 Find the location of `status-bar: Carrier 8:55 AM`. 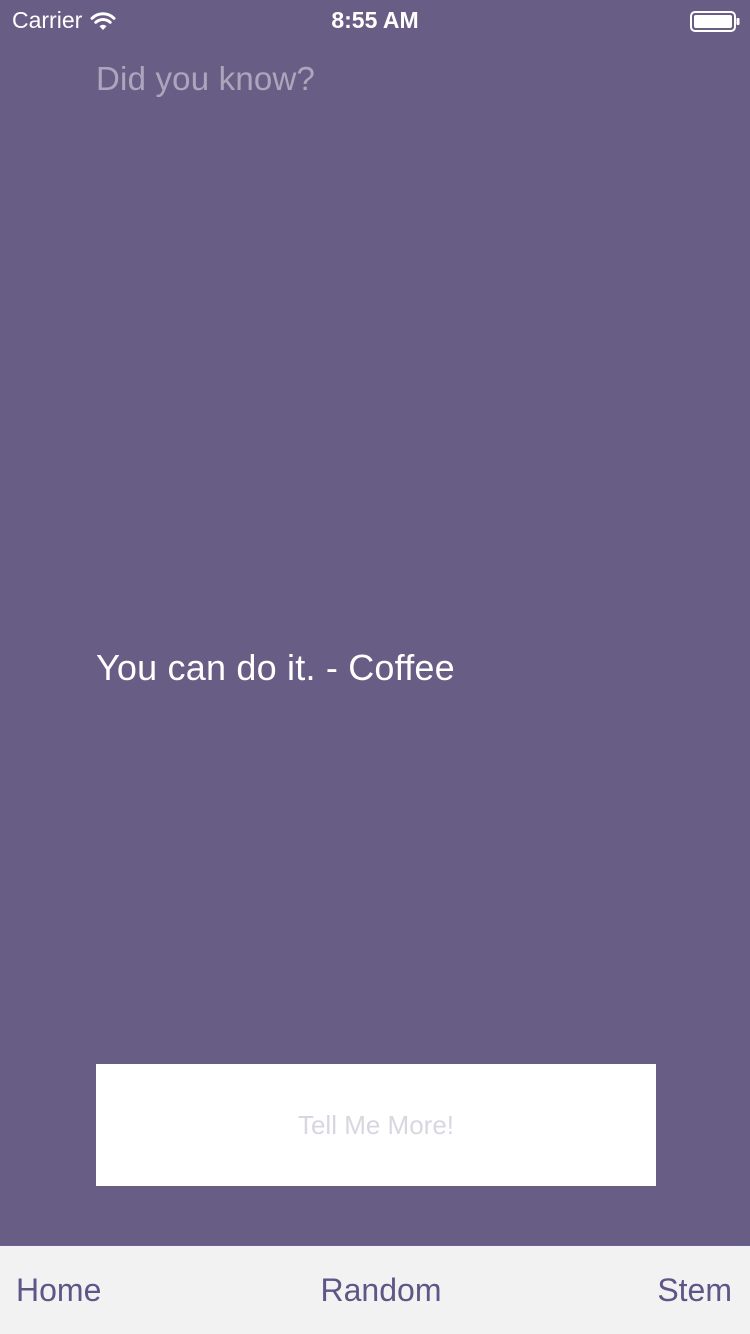

status-bar: Carrier 8:55 AM is located at coordinates (375, 20).